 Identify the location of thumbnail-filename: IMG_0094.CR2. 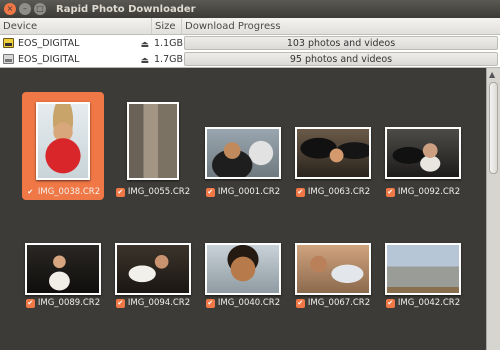
(159, 303).